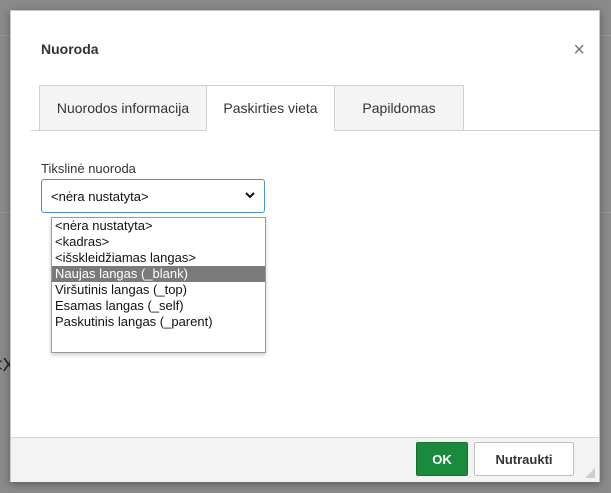  What do you see at coordinates (158, 226) in the screenshot?
I see `option-none: <nėra nustatyta>` at bounding box center [158, 226].